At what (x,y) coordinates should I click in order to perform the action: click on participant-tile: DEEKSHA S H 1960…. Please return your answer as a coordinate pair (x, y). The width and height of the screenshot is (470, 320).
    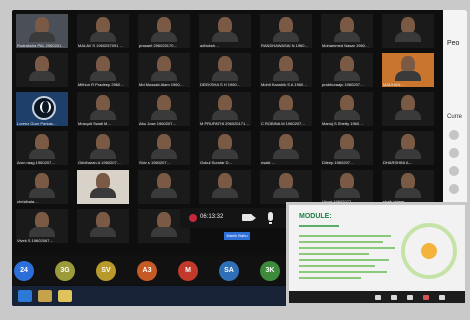
    Looking at the image, I should click on (225, 70).